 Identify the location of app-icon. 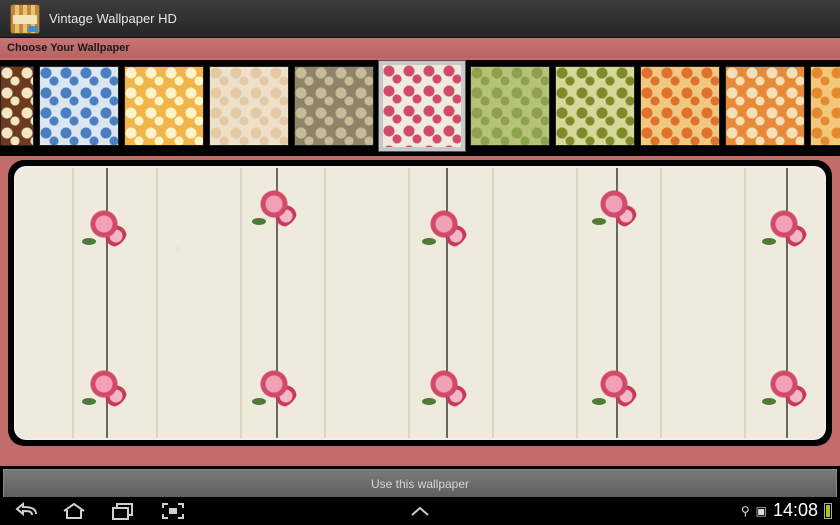
(25, 18).